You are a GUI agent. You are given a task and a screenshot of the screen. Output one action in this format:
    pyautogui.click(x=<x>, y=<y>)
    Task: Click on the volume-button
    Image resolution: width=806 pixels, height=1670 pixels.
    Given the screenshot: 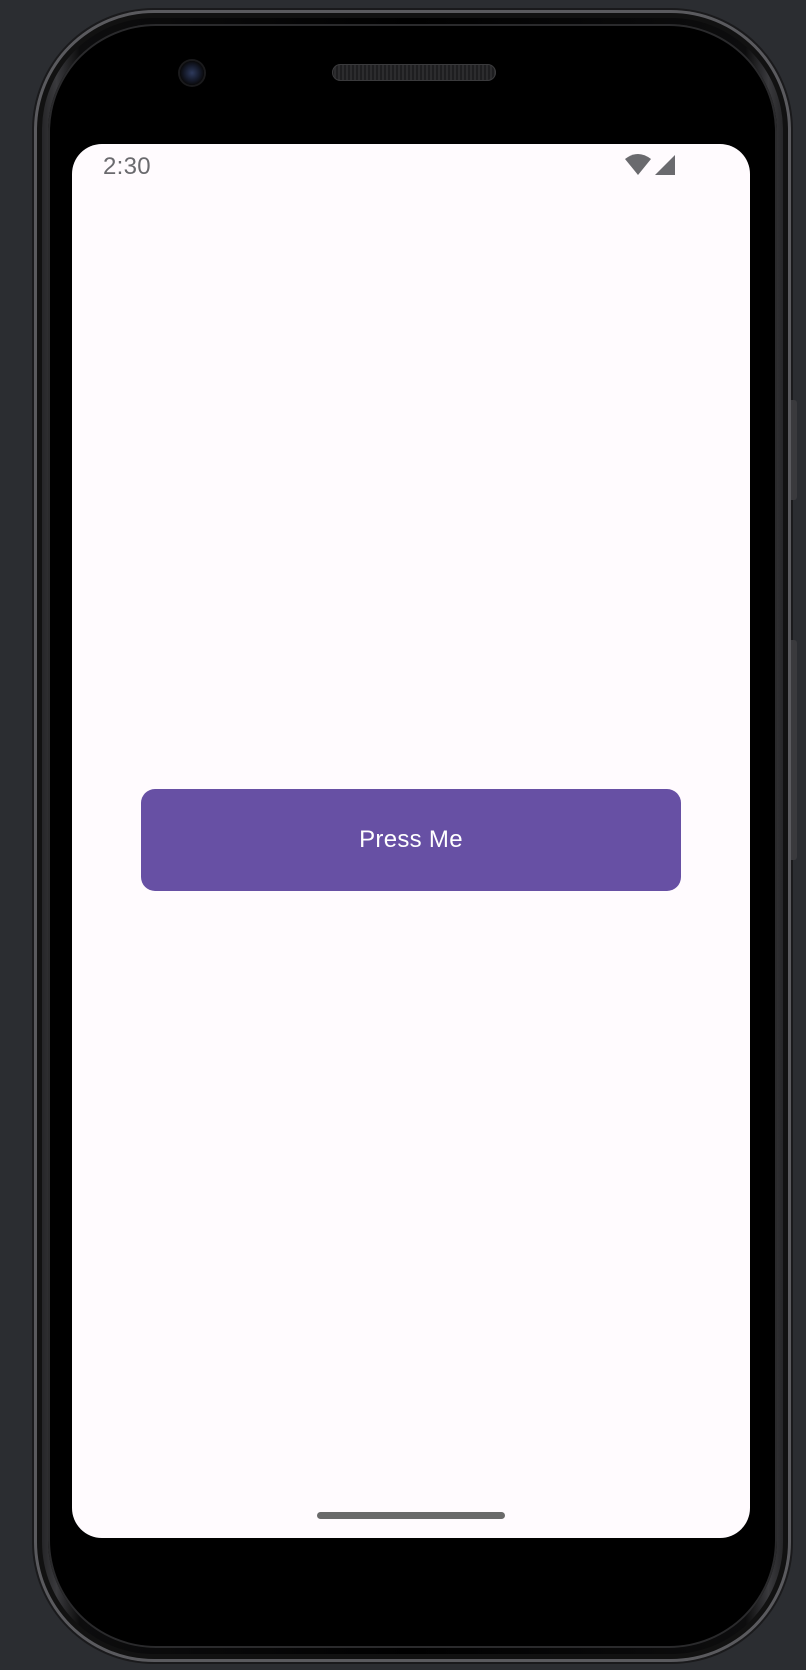 What is the action you would take?
    pyautogui.click(x=794, y=450)
    